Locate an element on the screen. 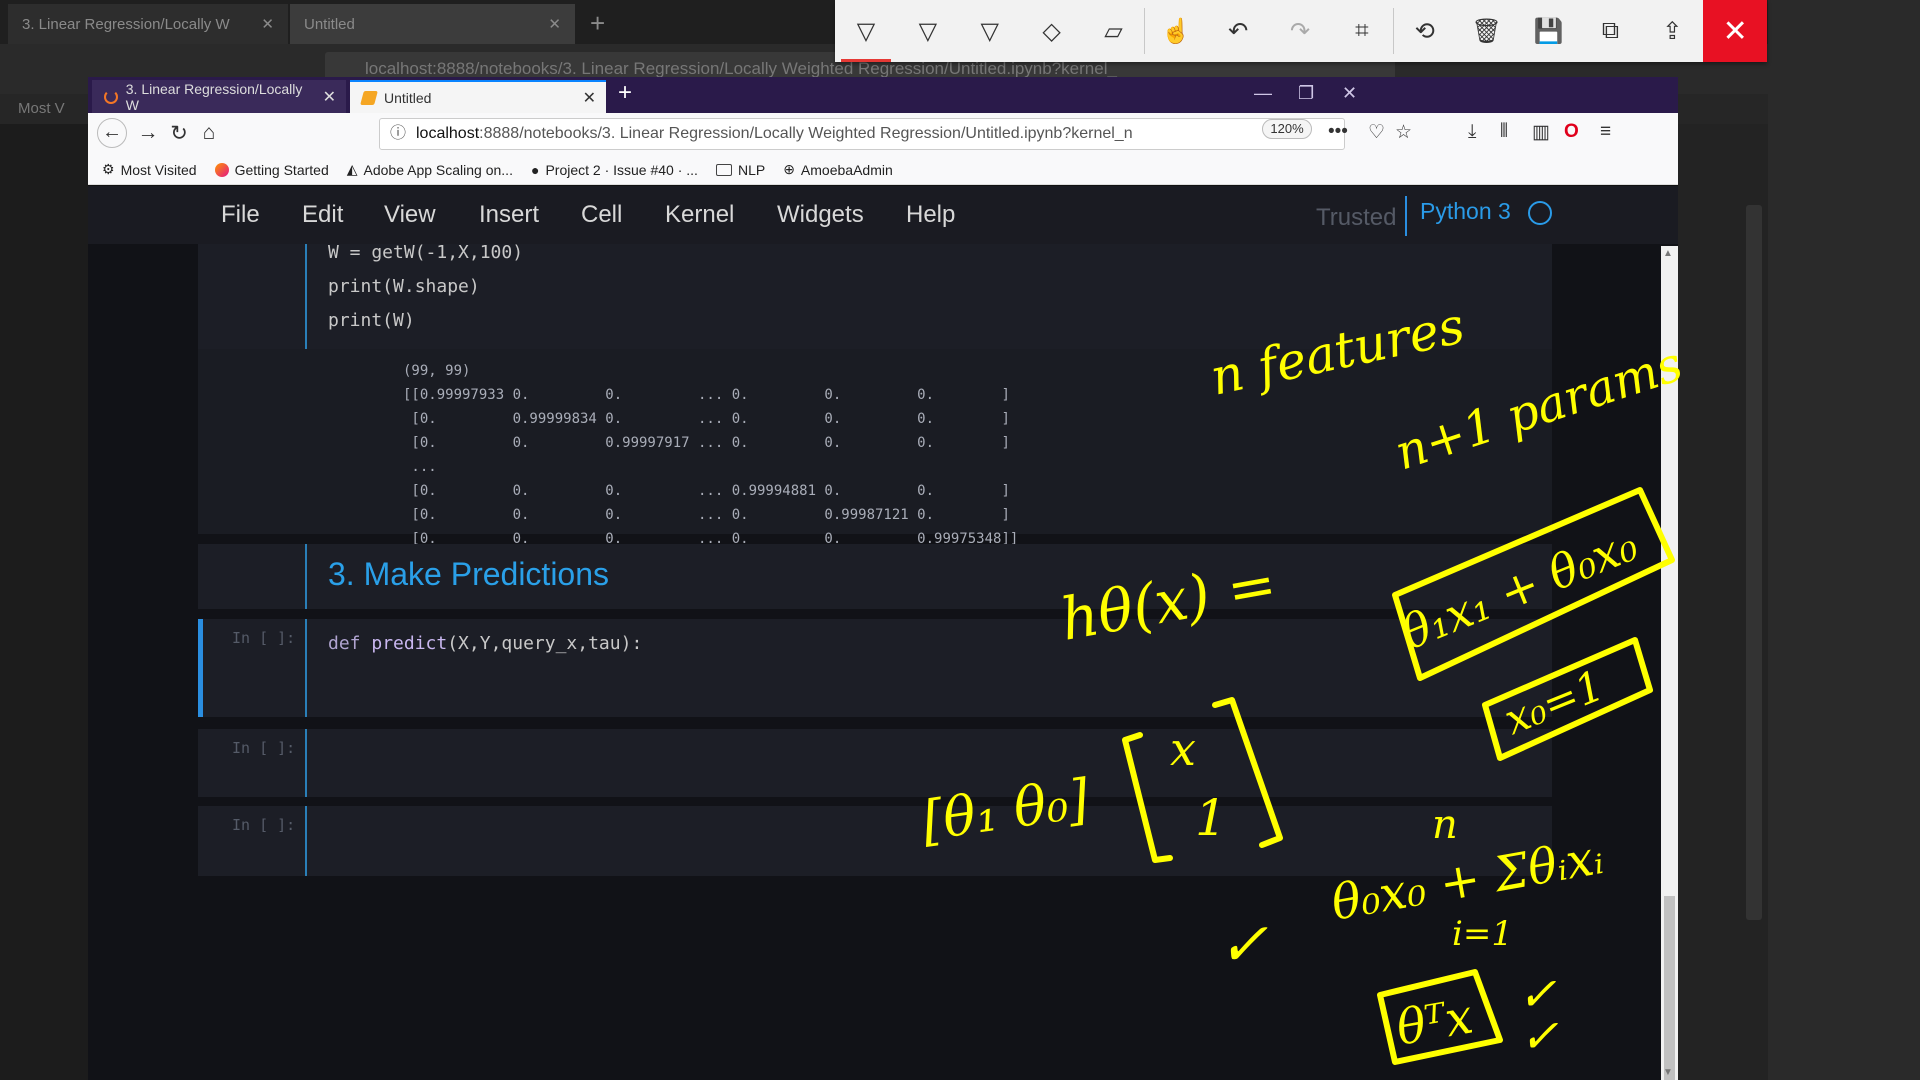 The width and height of the screenshot is (1920, 1080). annotation-close-button: ✕ is located at coordinates (1735, 31).